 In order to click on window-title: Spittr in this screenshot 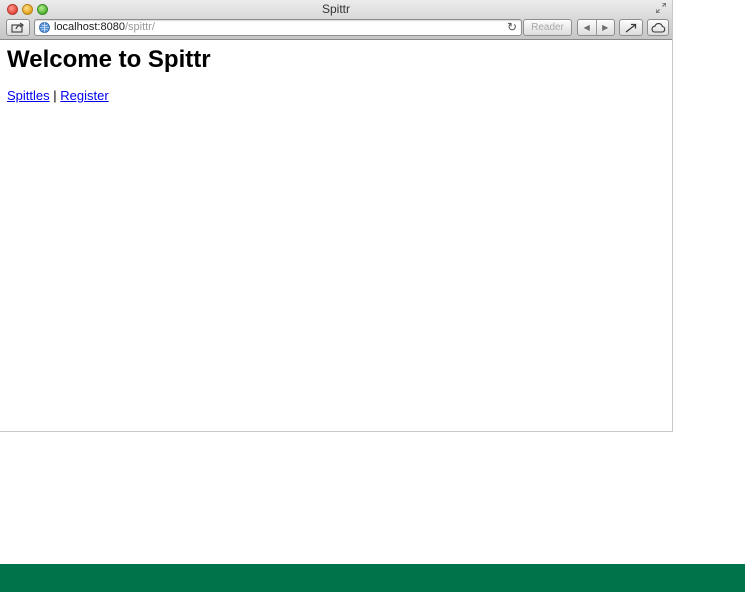, I will do `click(335, 9)`.